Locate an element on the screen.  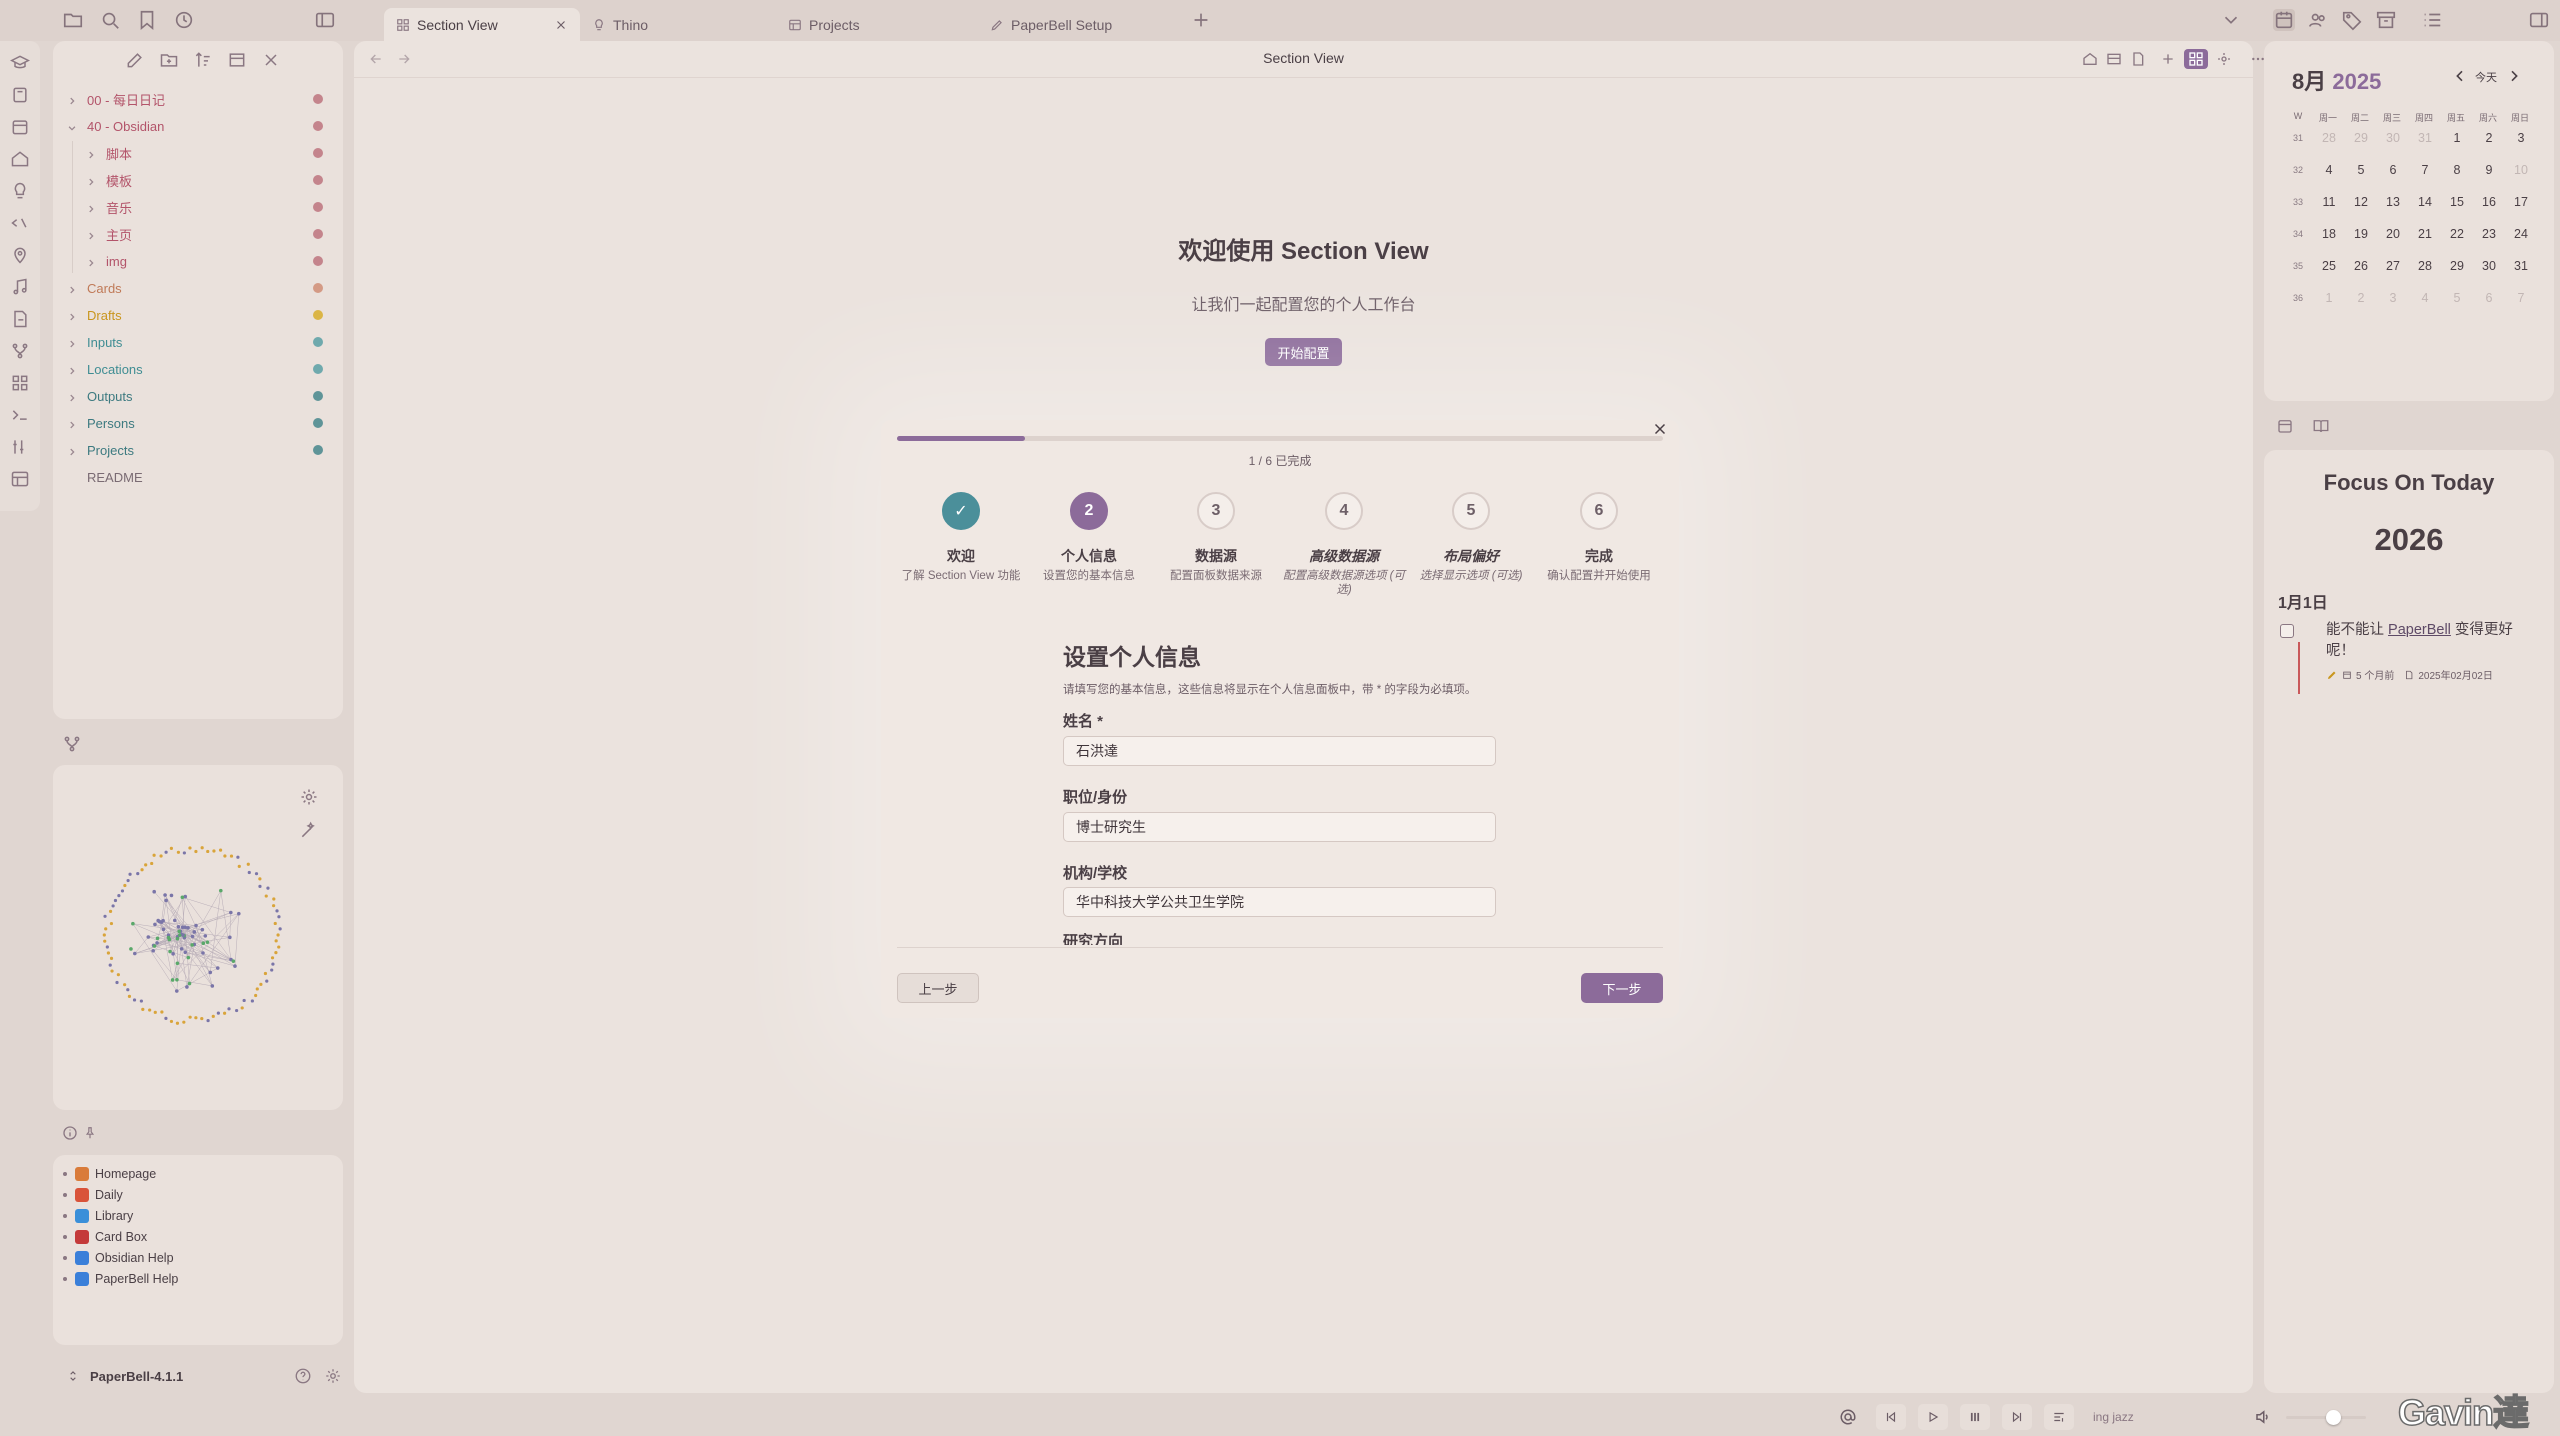
graph-view-panel is located at coordinates (198, 937).